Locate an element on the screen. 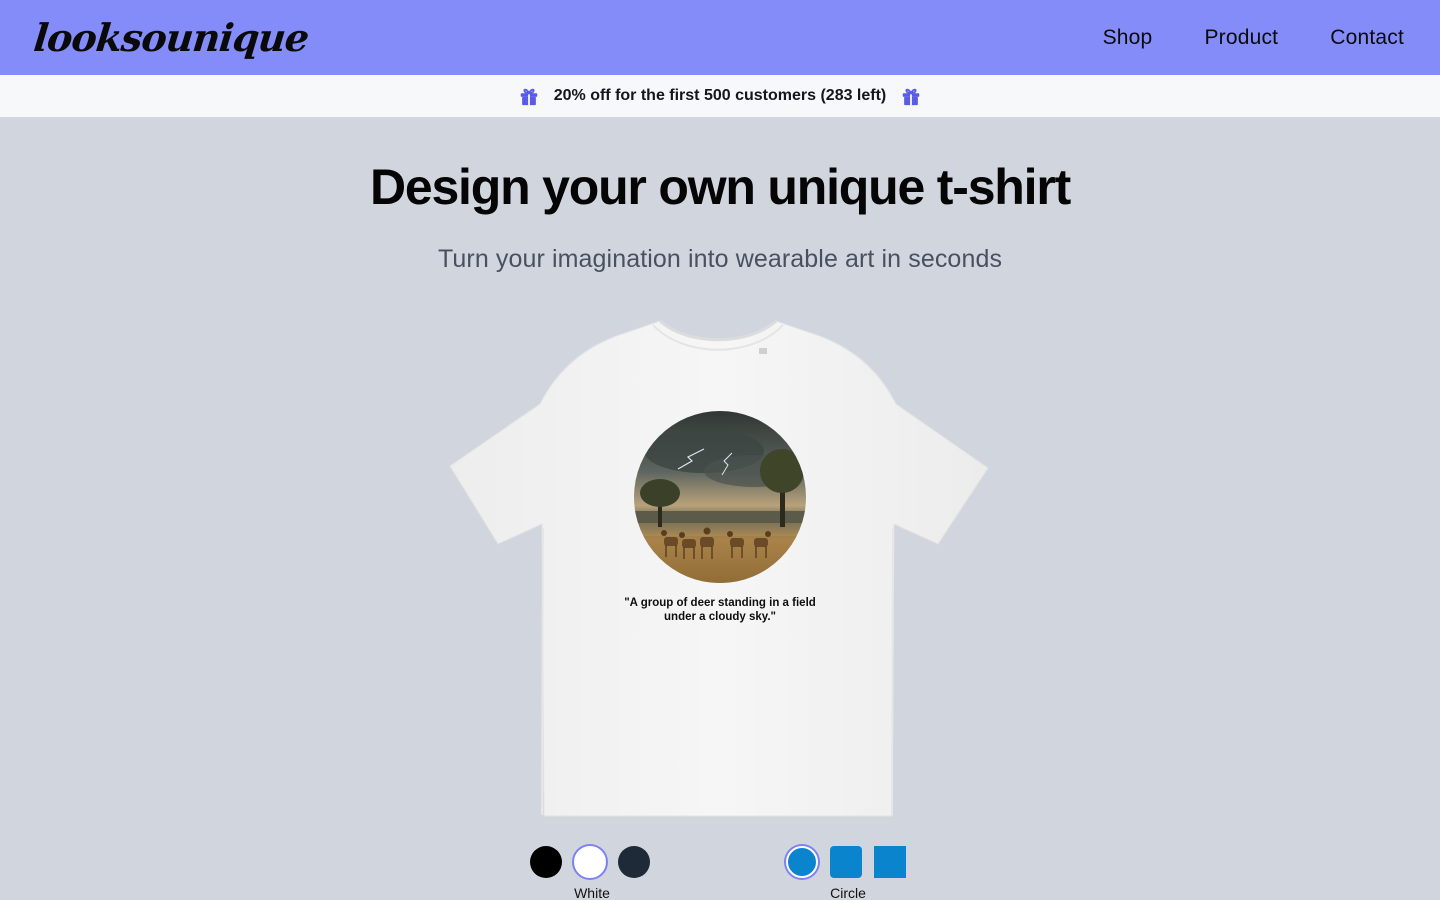  color-selector is located at coordinates (590, 862).